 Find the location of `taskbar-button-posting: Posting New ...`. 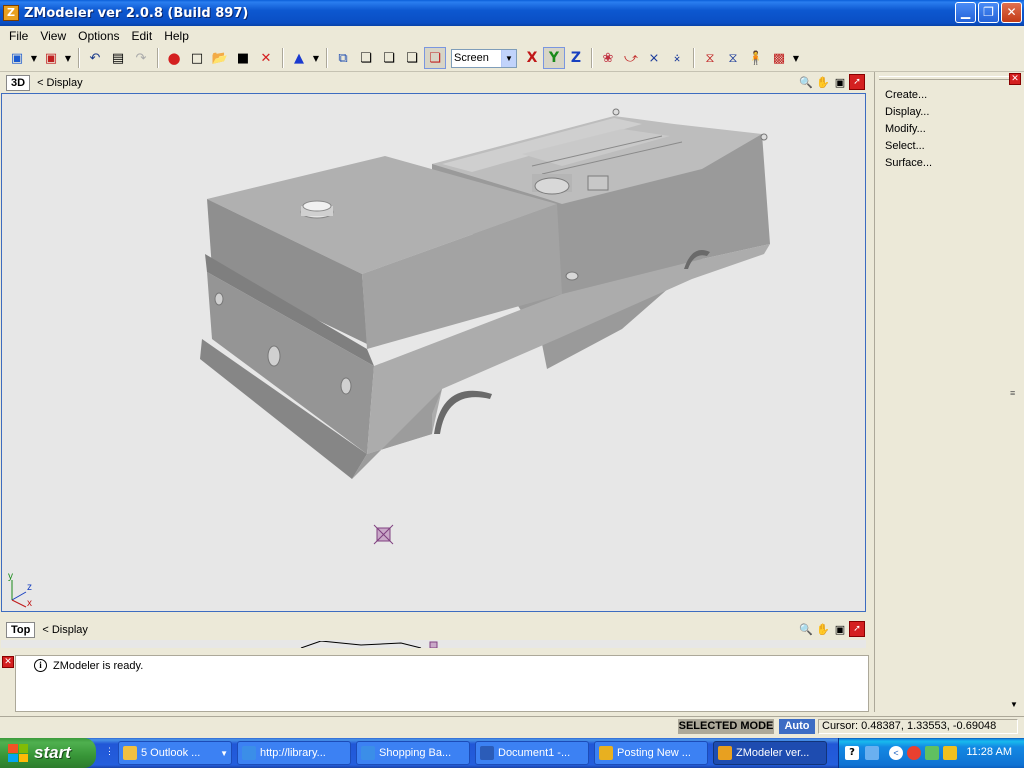

taskbar-button-posting: Posting New ... is located at coordinates (651, 753).